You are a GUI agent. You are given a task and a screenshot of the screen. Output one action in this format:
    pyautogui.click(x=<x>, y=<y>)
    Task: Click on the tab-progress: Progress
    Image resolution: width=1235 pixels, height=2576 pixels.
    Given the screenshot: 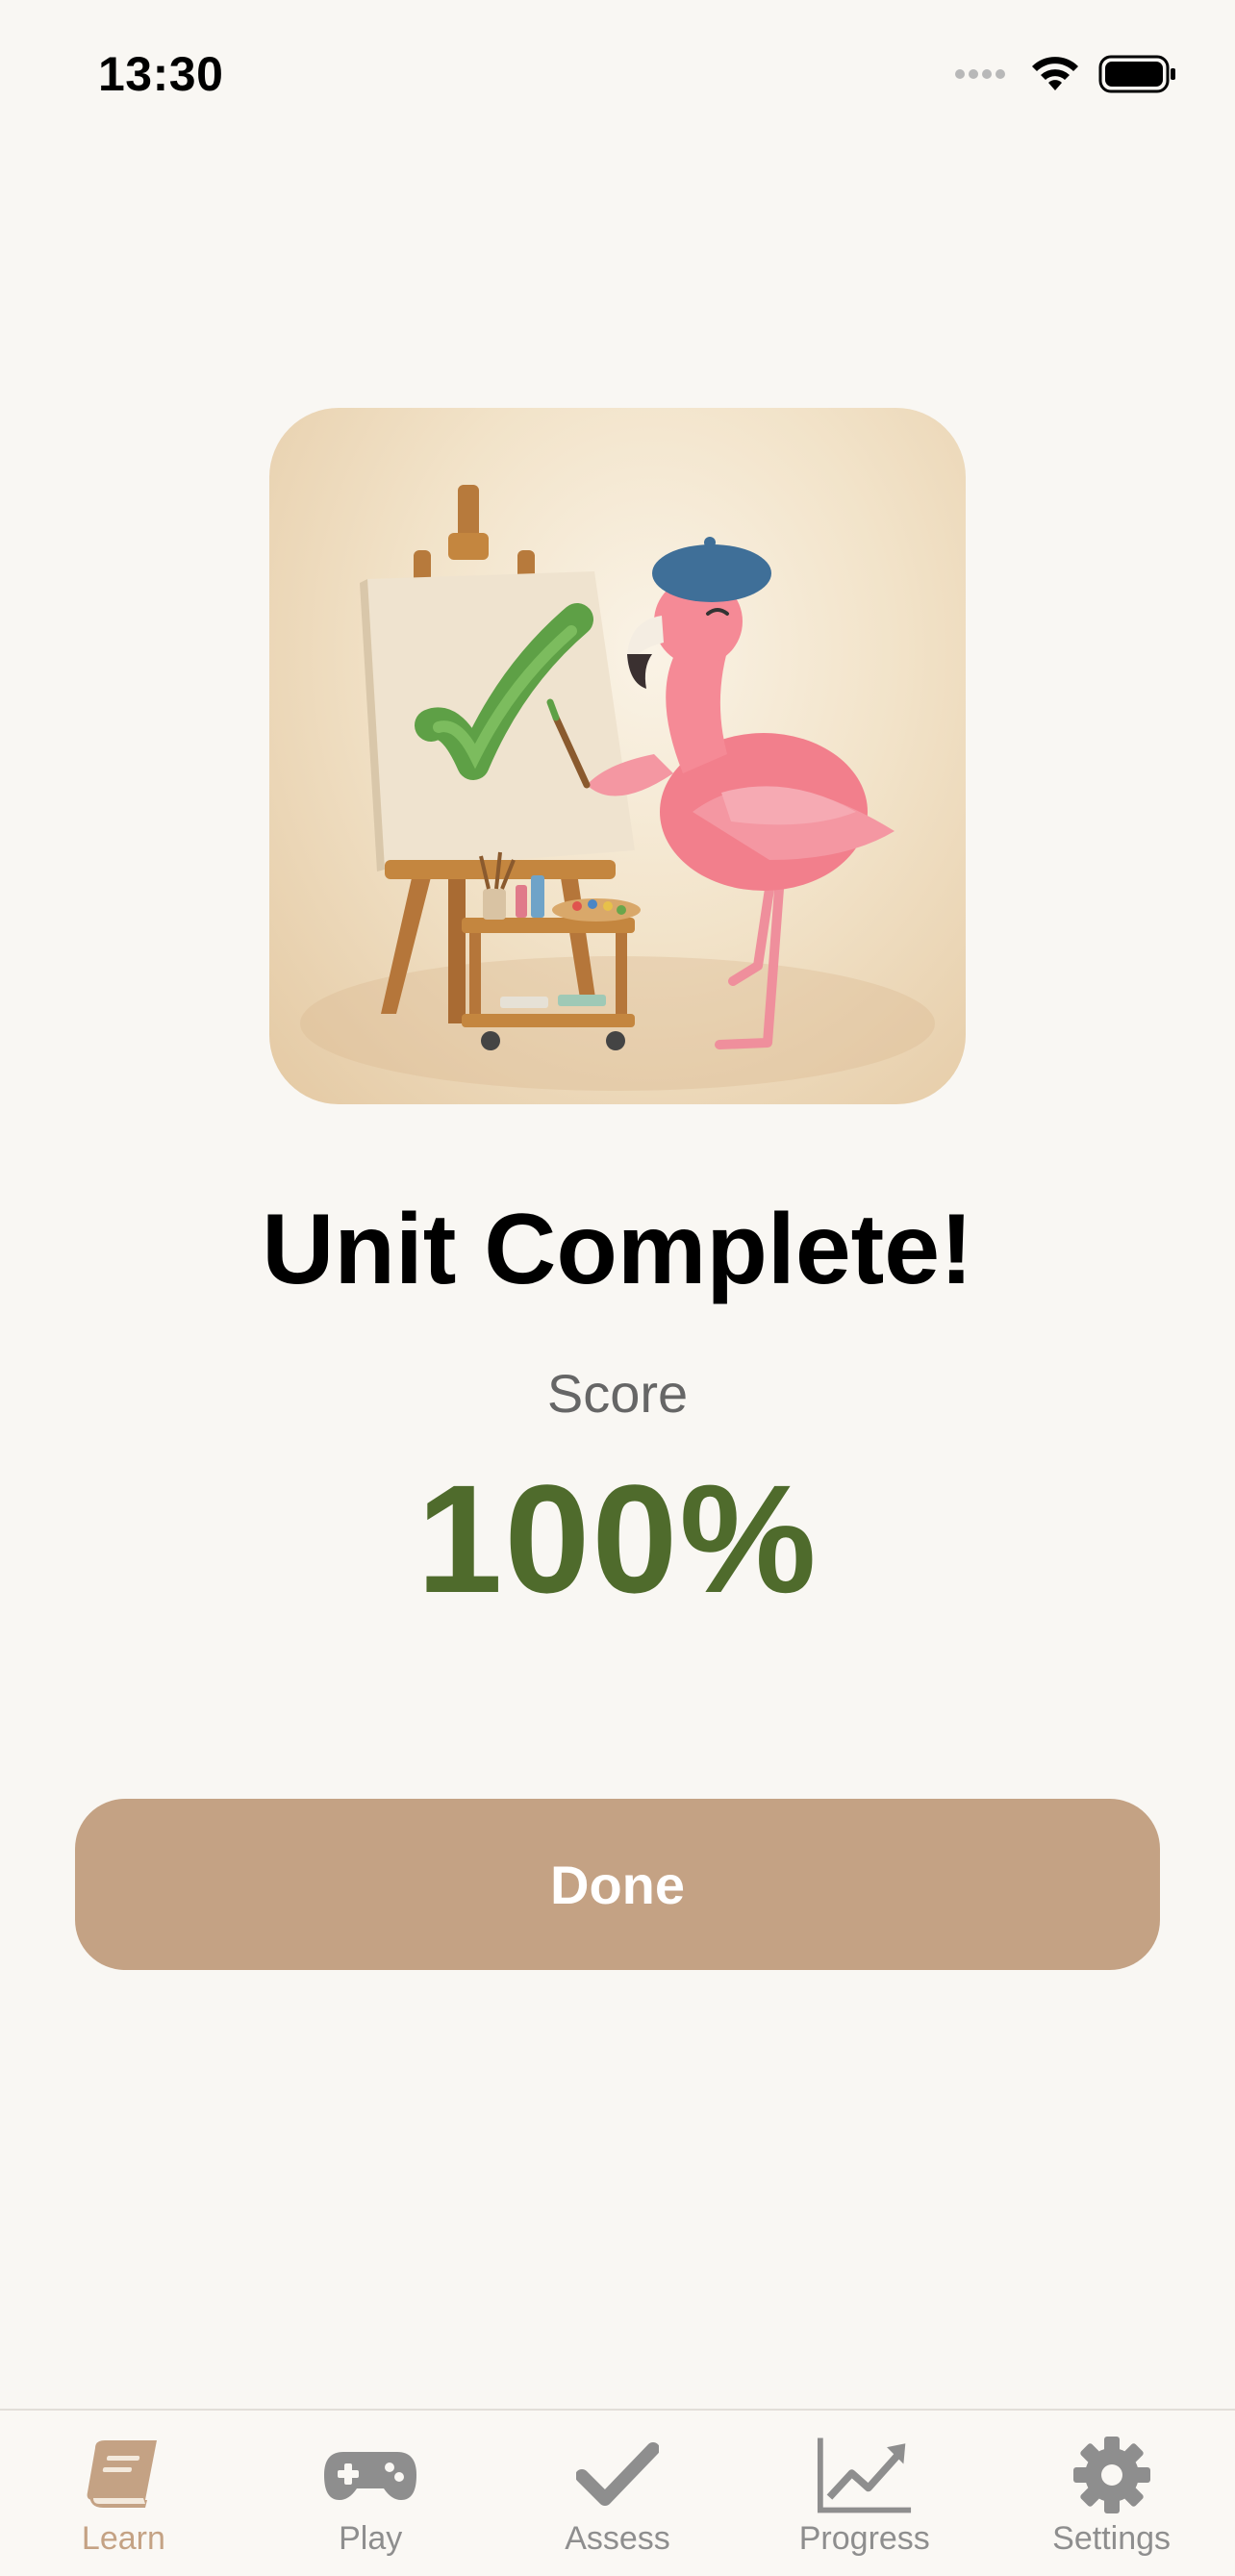 What is the action you would take?
    pyautogui.click(x=864, y=2493)
    